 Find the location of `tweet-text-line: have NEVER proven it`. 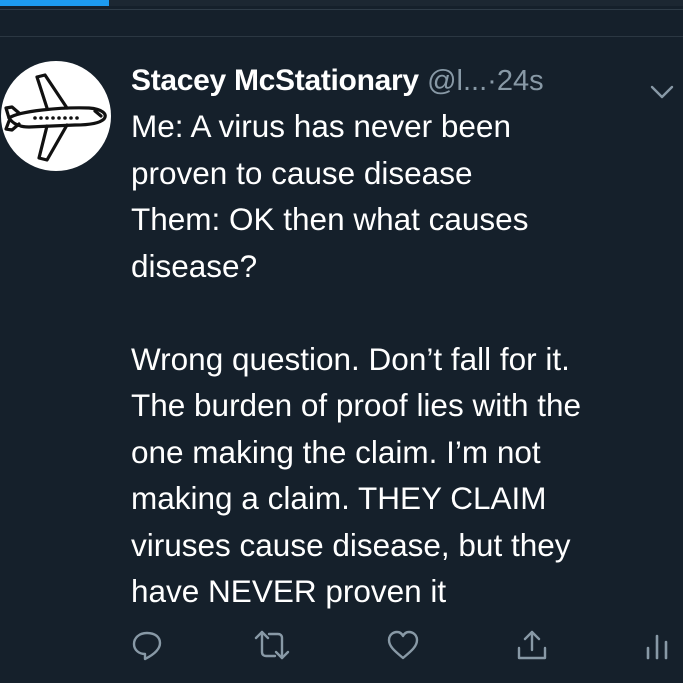

tweet-text-line: have NEVER proven it is located at coordinates (289, 591).